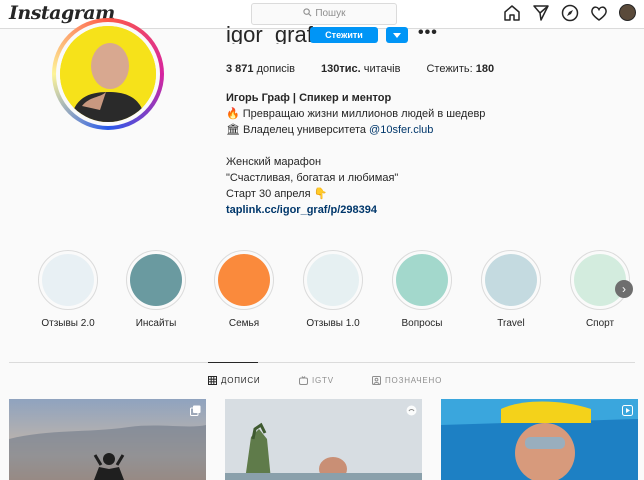 This screenshot has height=480, width=644. I want to click on active-tab-indicator, so click(233, 362).